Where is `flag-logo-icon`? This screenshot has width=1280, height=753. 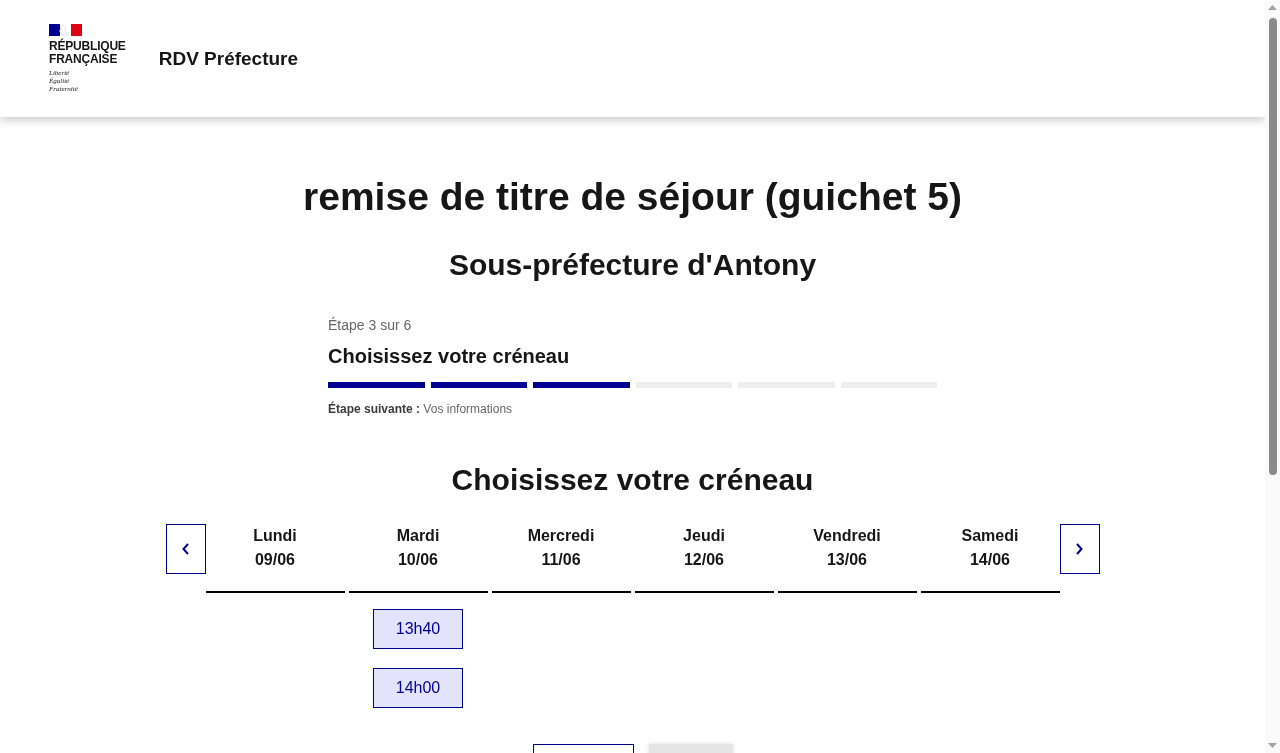 flag-logo-icon is located at coordinates (65, 30).